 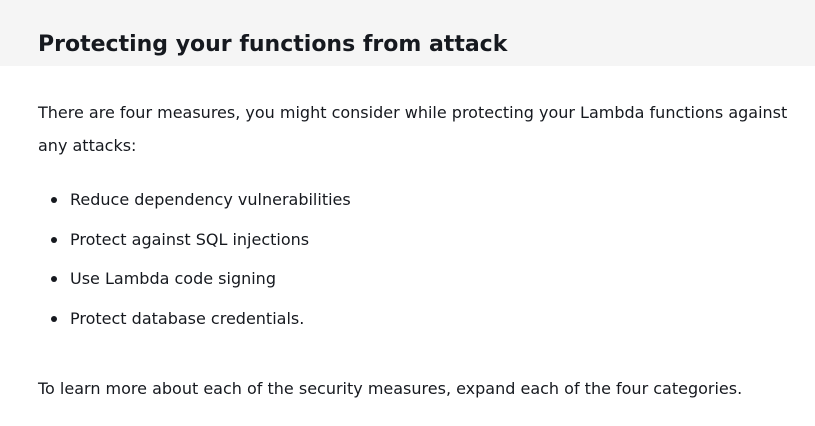 What do you see at coordinates (187, 318) in the screenshot?
I see `list-item-label: Protect database credentials.` at bounding box center [187, 318].